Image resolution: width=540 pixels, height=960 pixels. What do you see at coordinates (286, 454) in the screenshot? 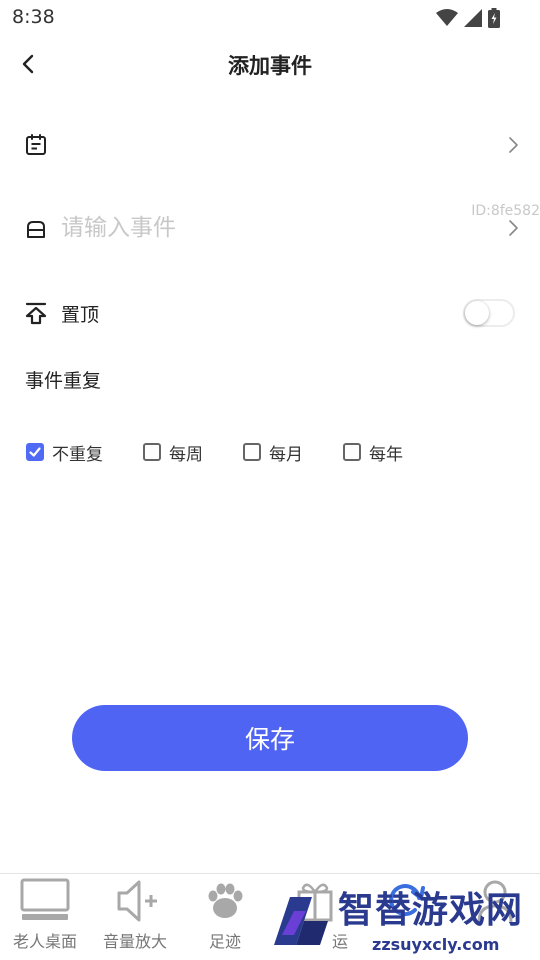
I see `option-label: 每月` at bounding box center [286, 454].